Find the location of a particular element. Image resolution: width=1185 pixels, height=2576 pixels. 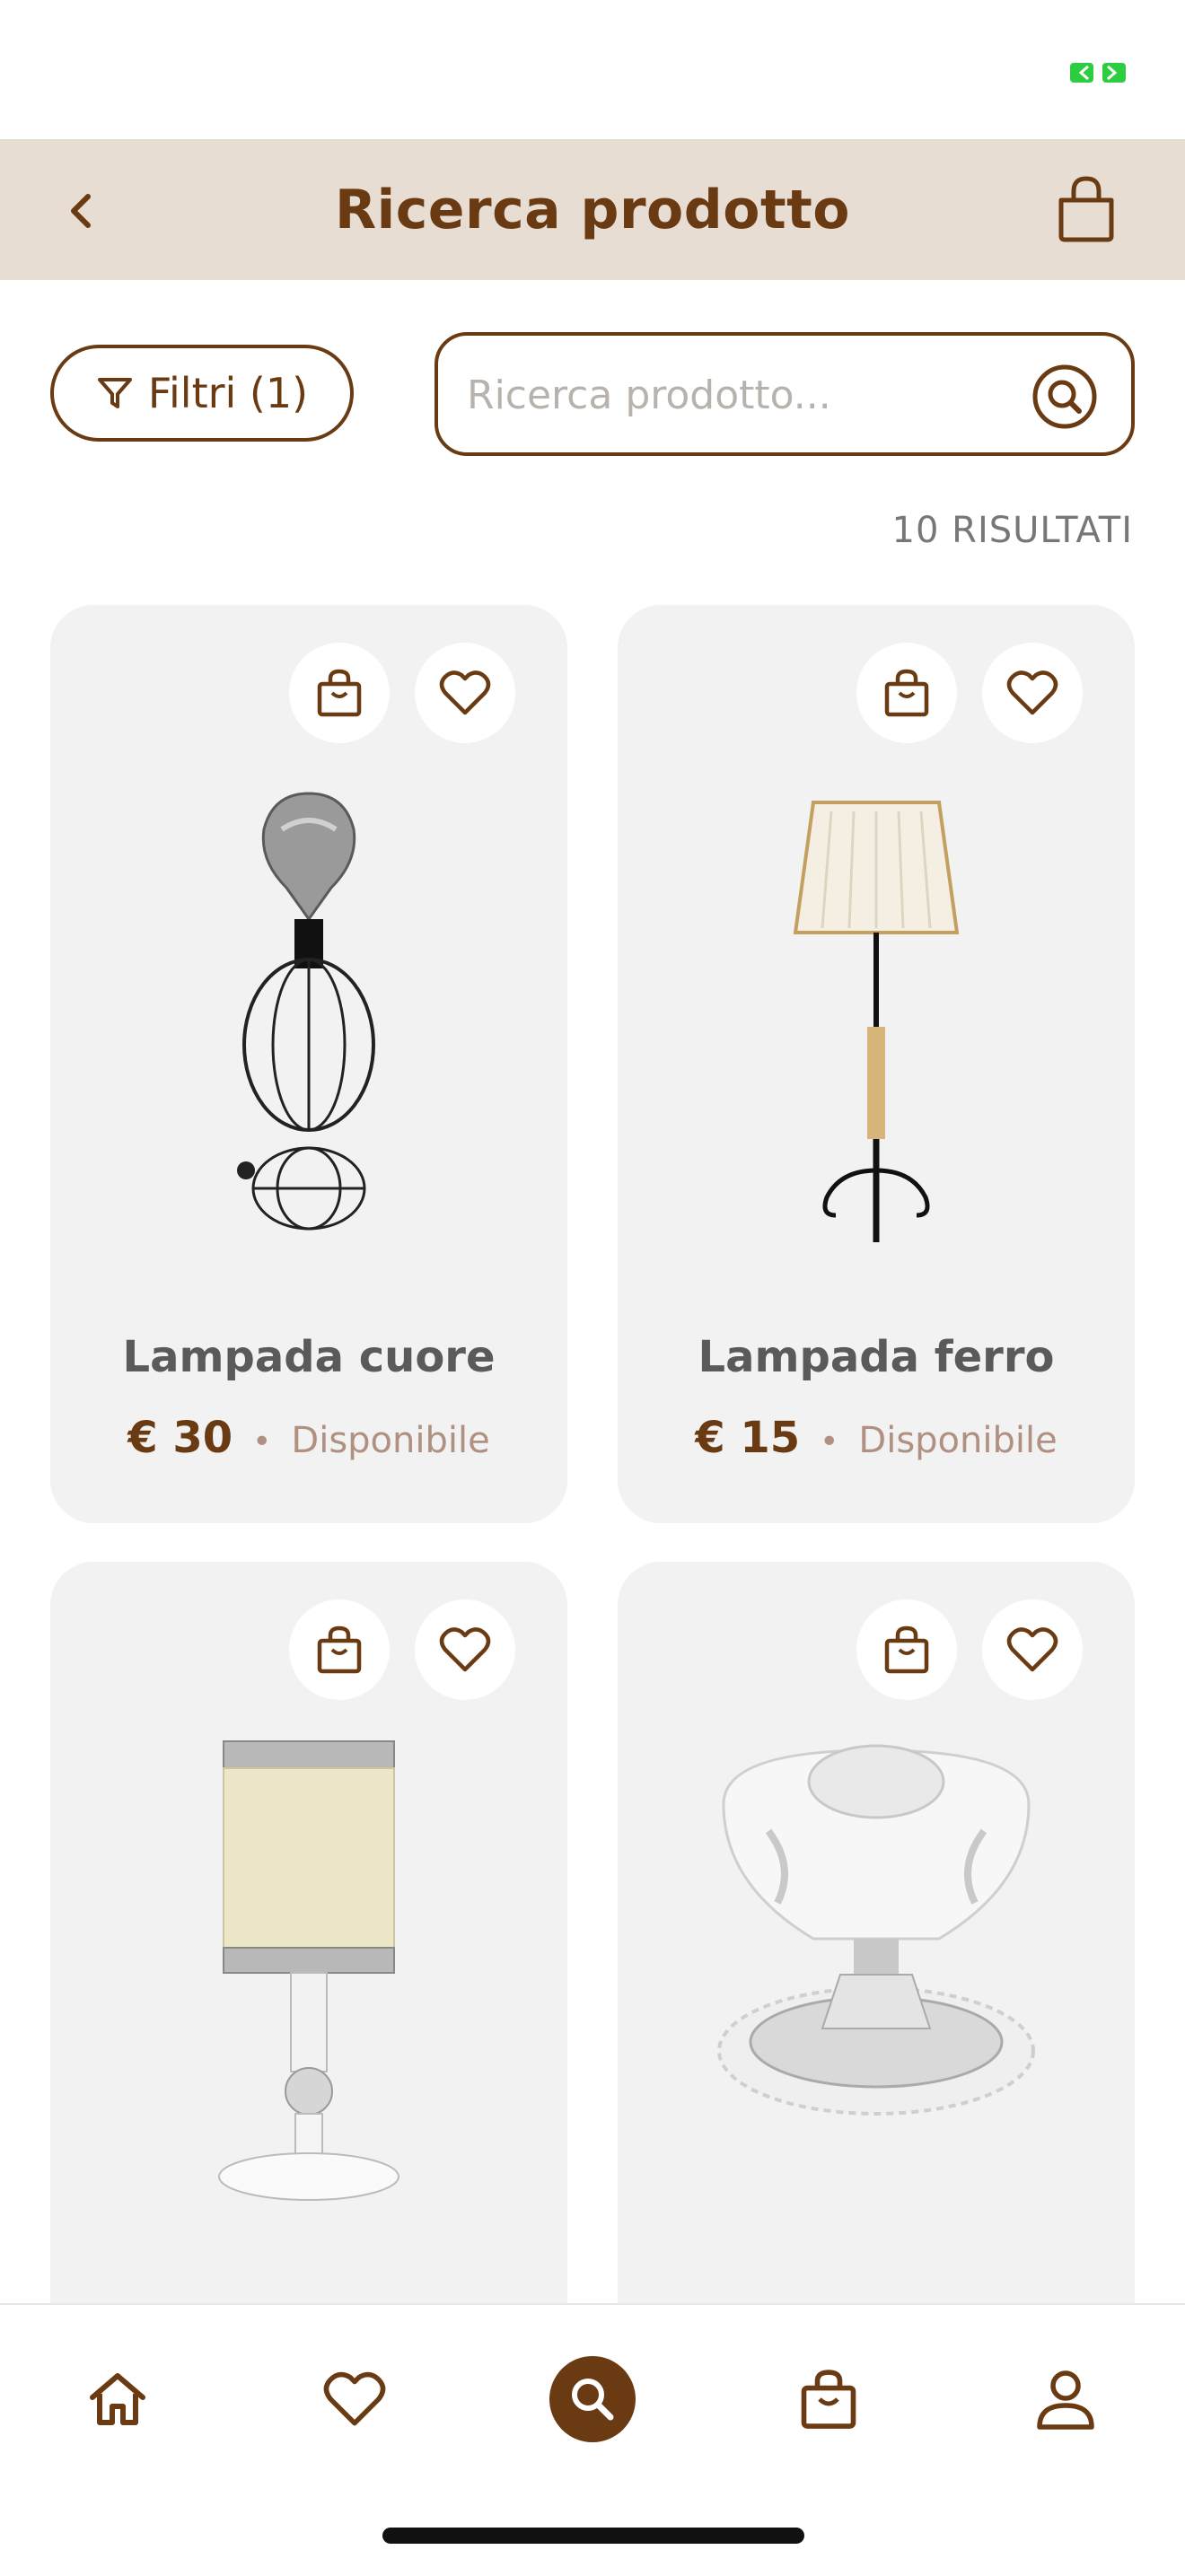

home-icon is located at coordinates (117, 2399).